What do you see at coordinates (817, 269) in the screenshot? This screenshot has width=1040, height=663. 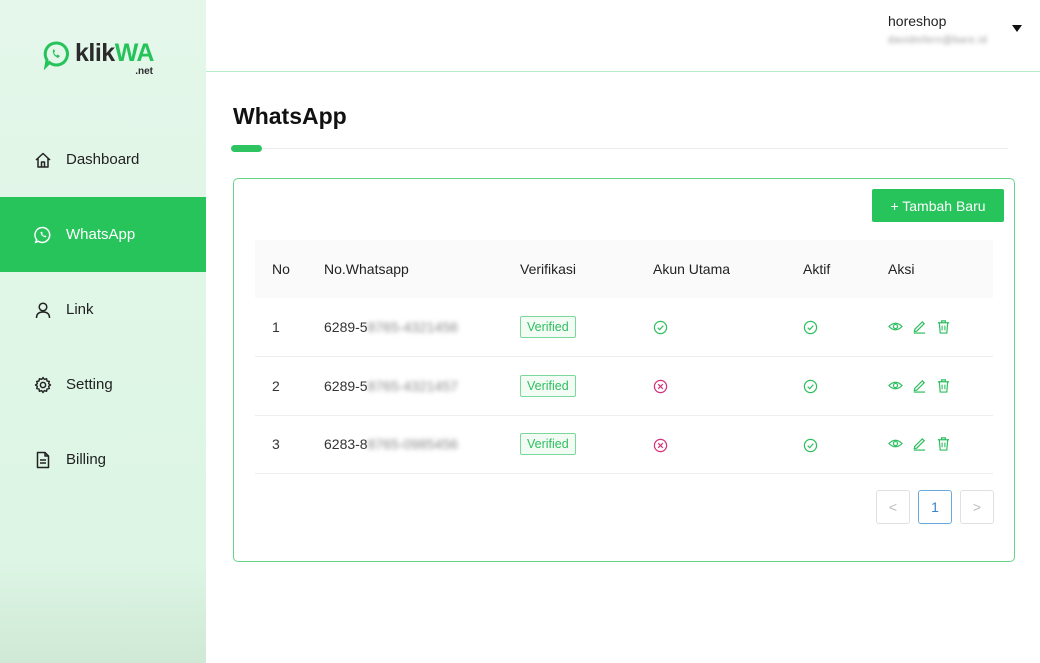 I see `column-header-active: Aktif` at bounding box center [817, 269].